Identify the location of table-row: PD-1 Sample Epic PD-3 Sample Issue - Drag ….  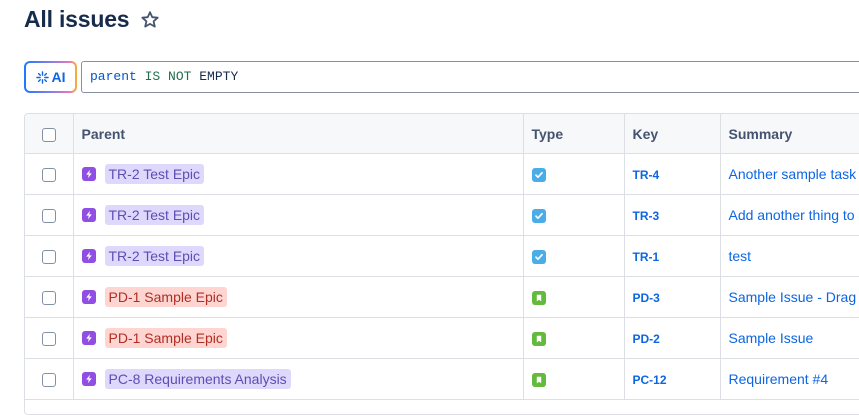
(442, 297).